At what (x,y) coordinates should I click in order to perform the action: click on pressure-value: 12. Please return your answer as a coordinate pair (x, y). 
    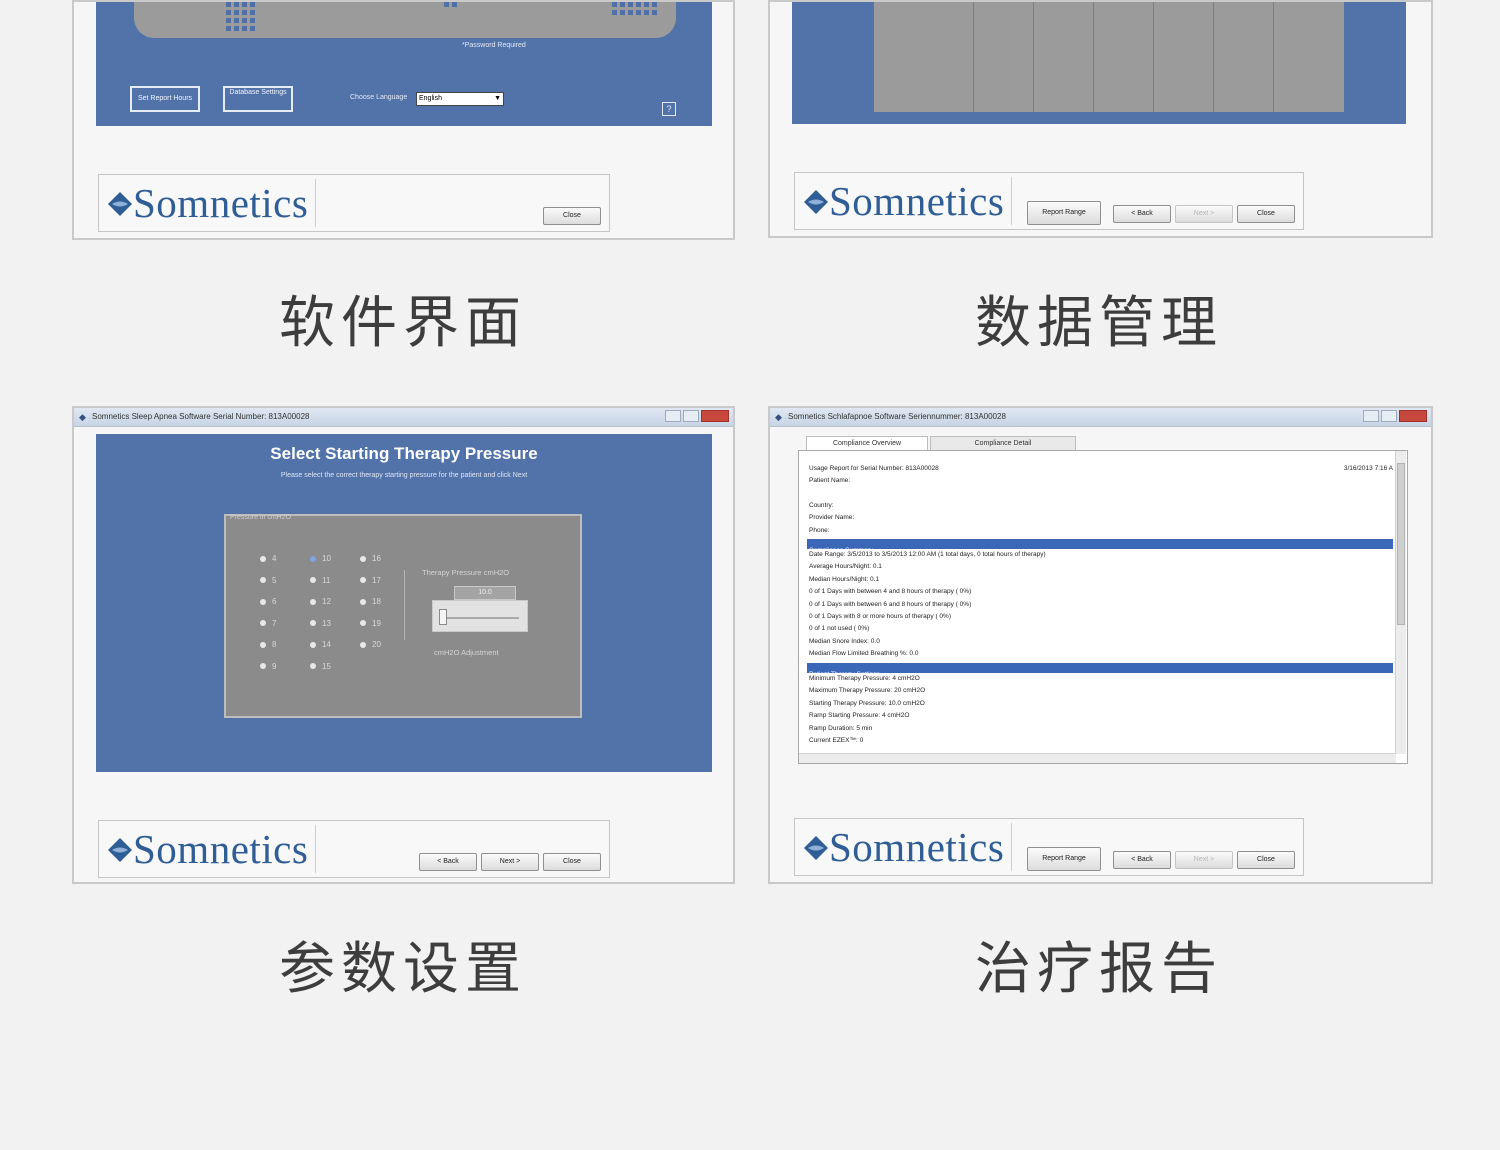
    Looking at the image, I should click on (326, 601).